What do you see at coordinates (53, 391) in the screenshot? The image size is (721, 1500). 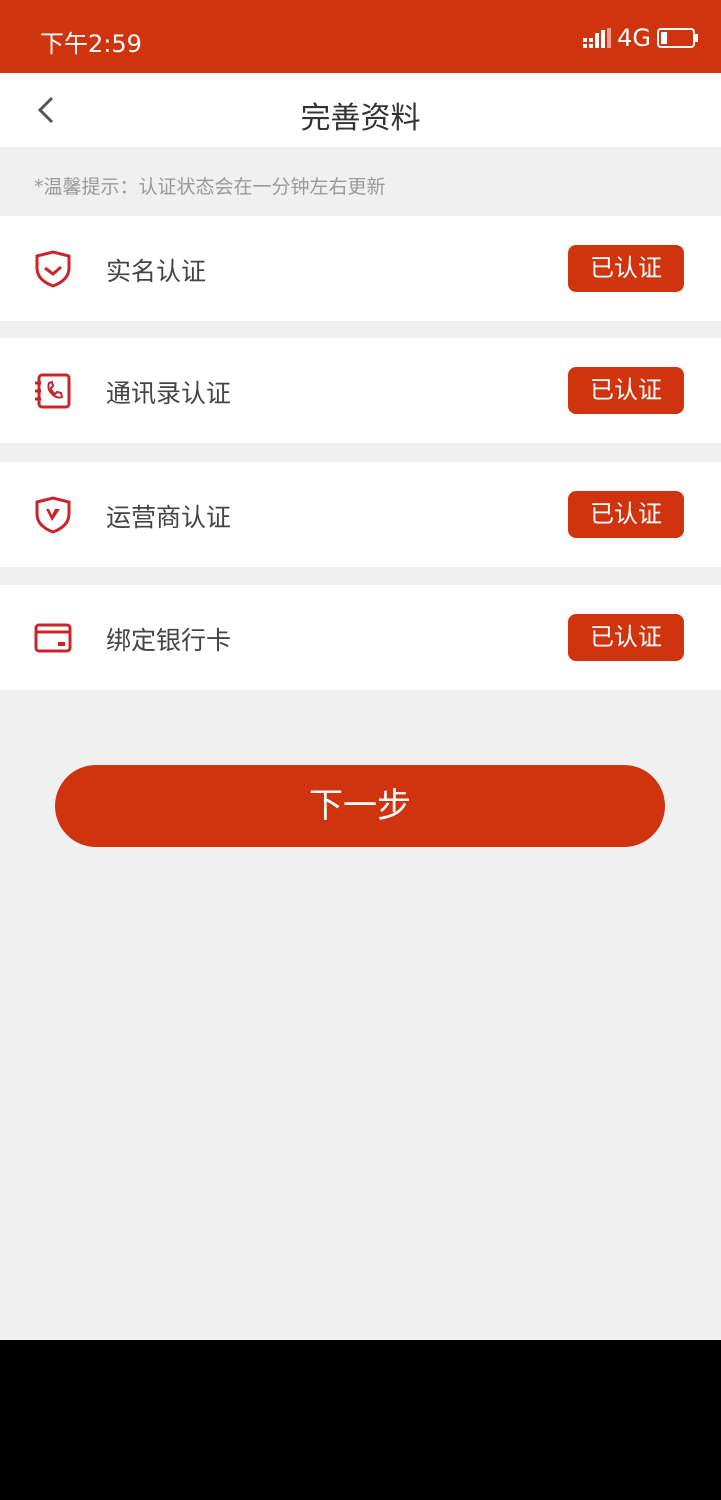 I see `contacts-book-icon` at bounding box center [53, 391].